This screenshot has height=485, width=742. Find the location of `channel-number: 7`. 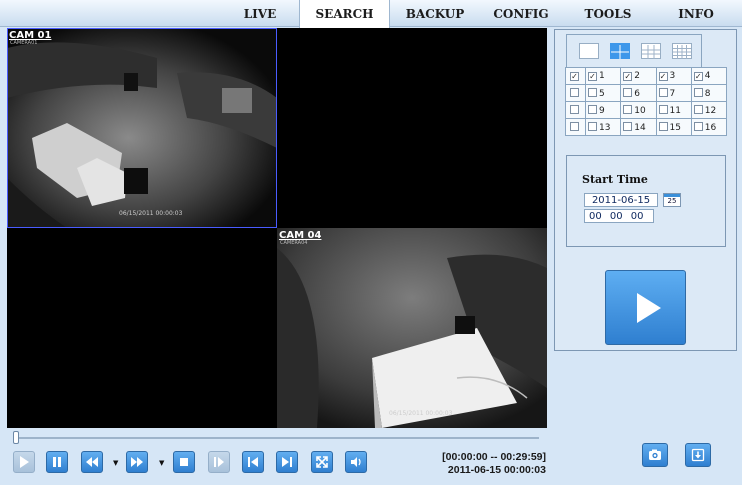

channel-number: 7 is located at coordinates (672, 93).